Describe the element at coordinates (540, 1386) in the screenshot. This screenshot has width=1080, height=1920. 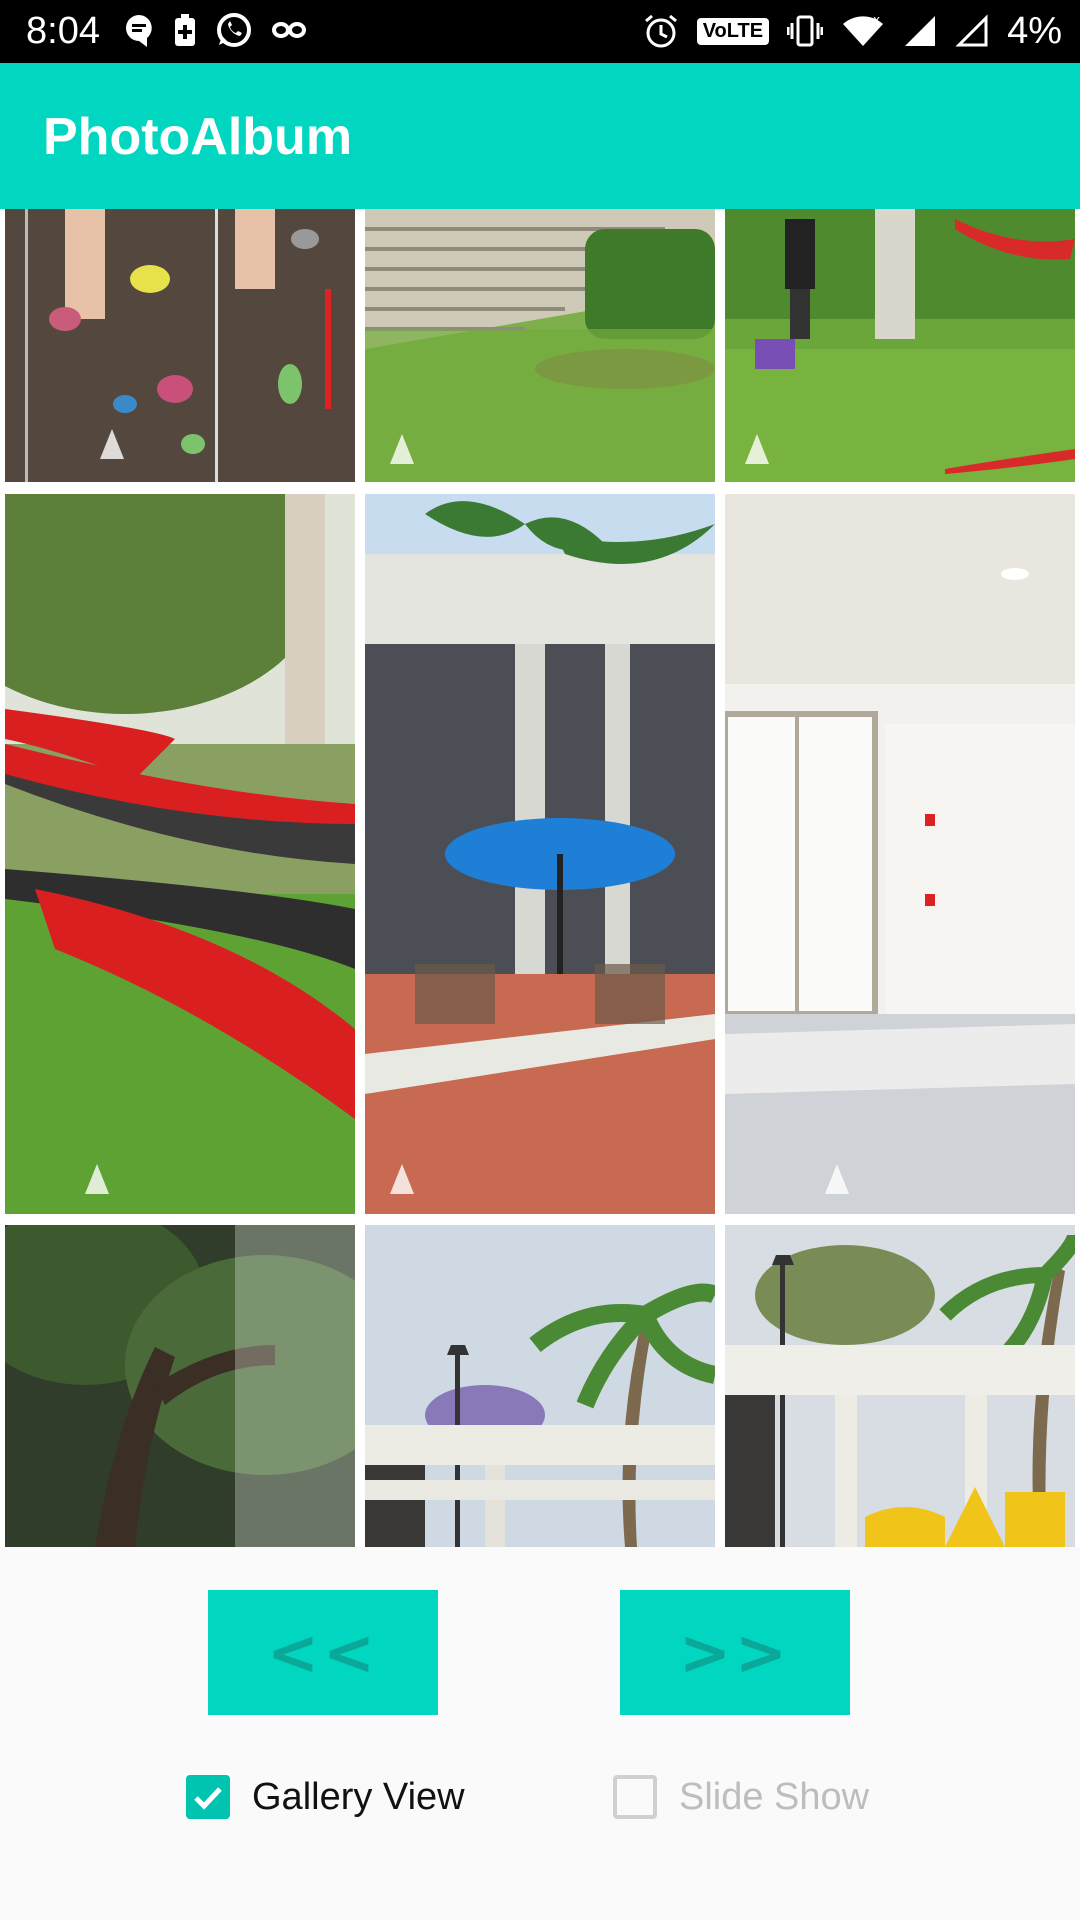
I see `photo-palm-trees-lamp-post` at that location.